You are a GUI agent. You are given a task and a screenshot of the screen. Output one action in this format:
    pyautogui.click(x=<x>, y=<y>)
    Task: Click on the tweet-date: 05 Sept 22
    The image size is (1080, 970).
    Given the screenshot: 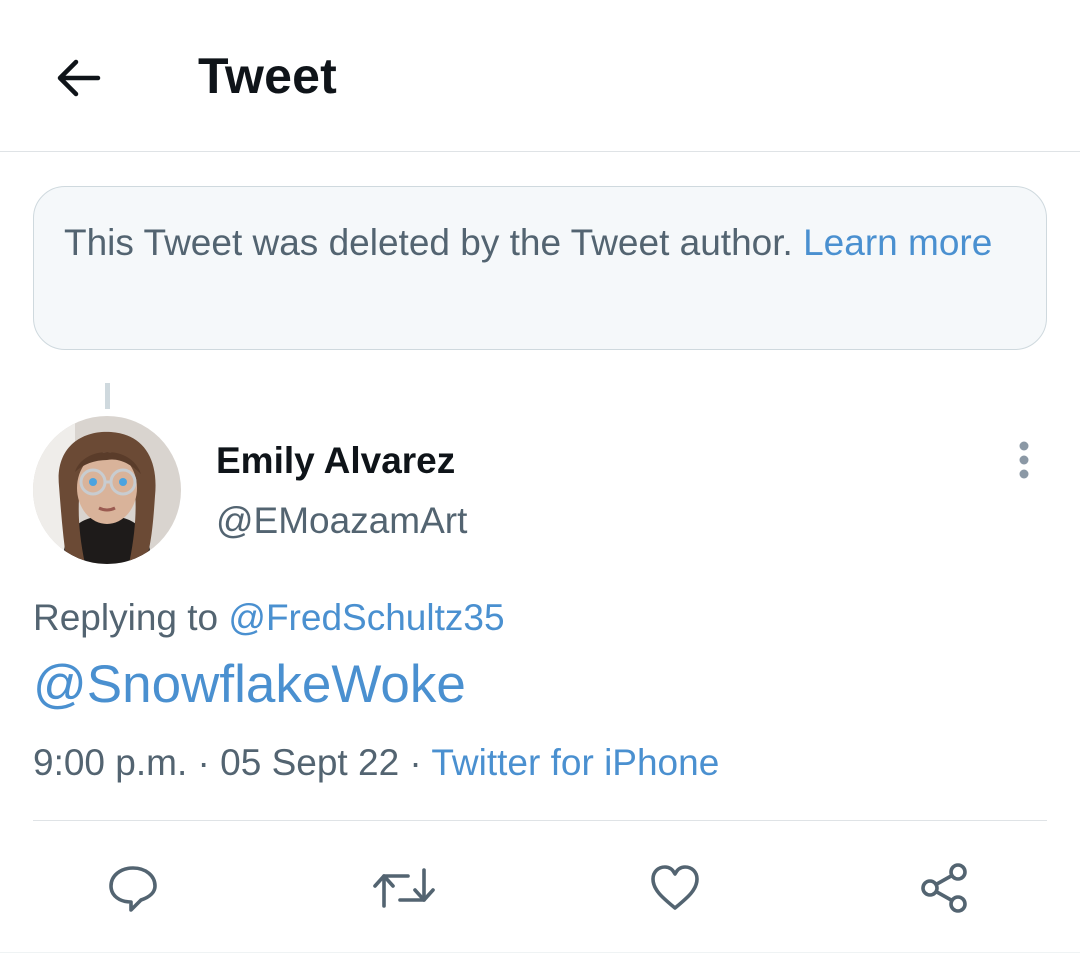 What is the action you would take?
    pyautogui.click(x=310, y=762)
    